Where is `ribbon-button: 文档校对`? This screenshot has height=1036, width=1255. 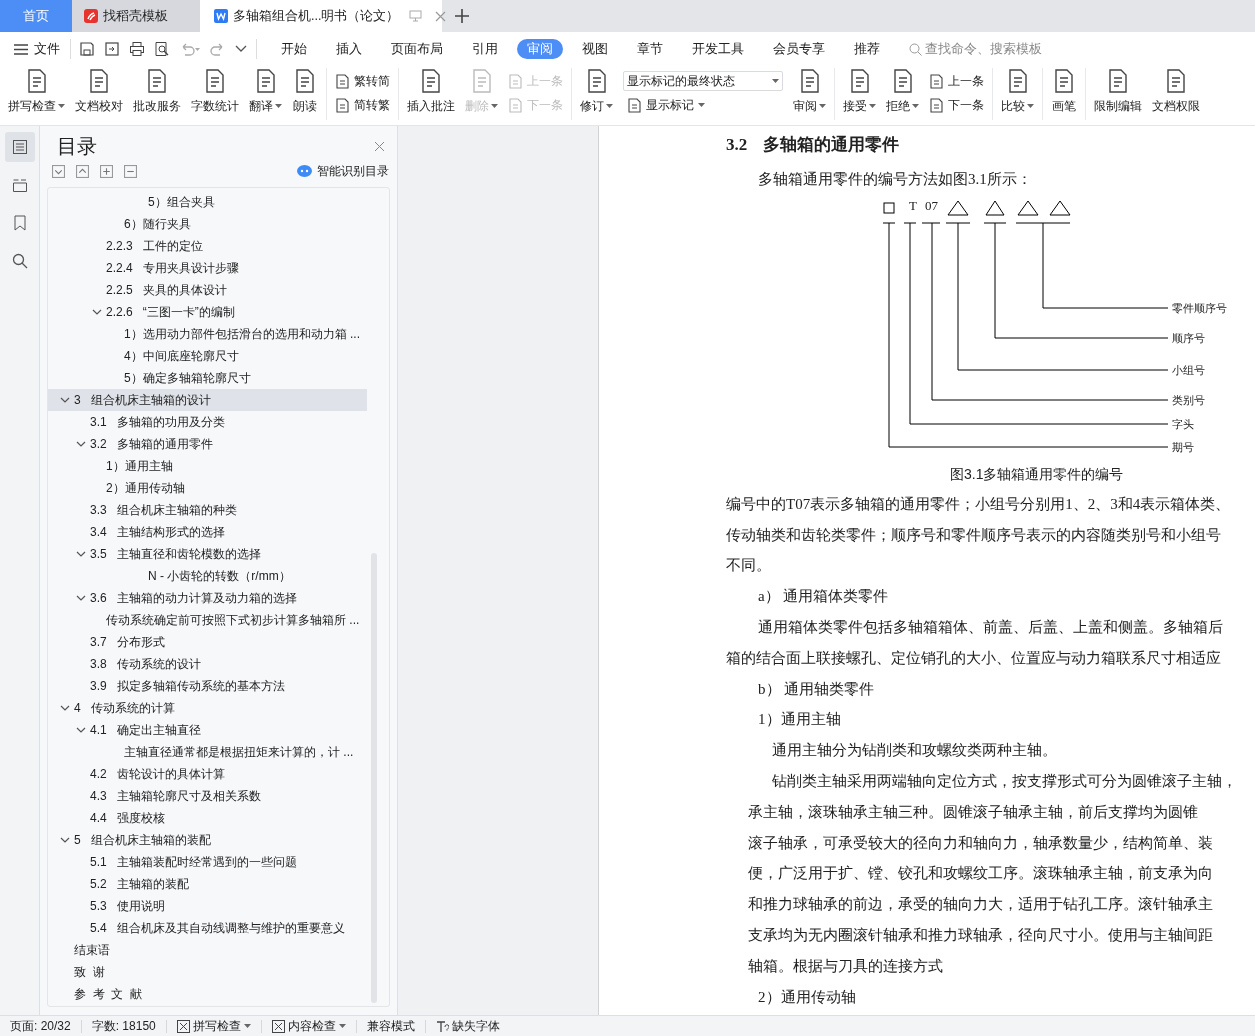 ribbon-button: 文档校对 is located at coordinates (99, 91).